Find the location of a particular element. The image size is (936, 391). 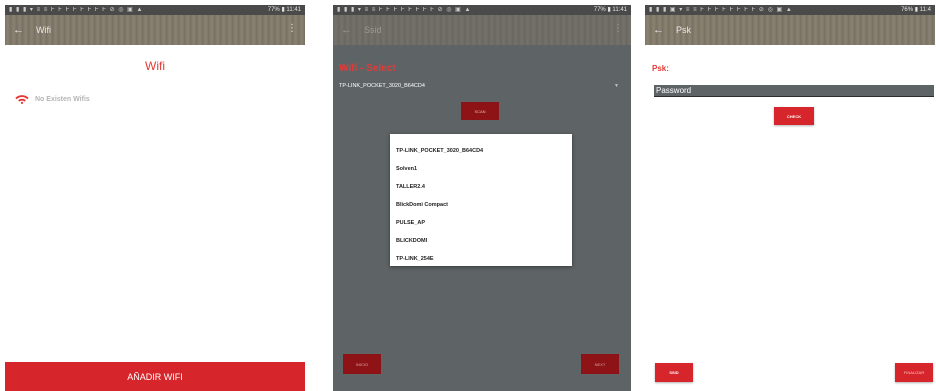

app-bar: ← Ssid ⋮ is located at coordinates (482, 30).